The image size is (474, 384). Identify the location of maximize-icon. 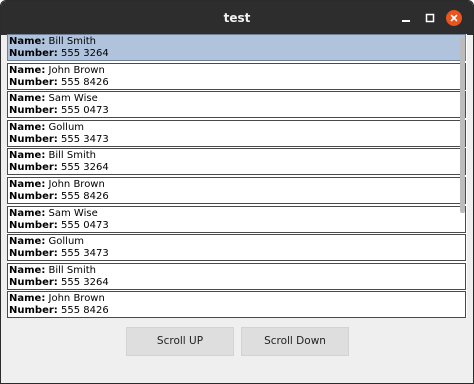
(430, 18).